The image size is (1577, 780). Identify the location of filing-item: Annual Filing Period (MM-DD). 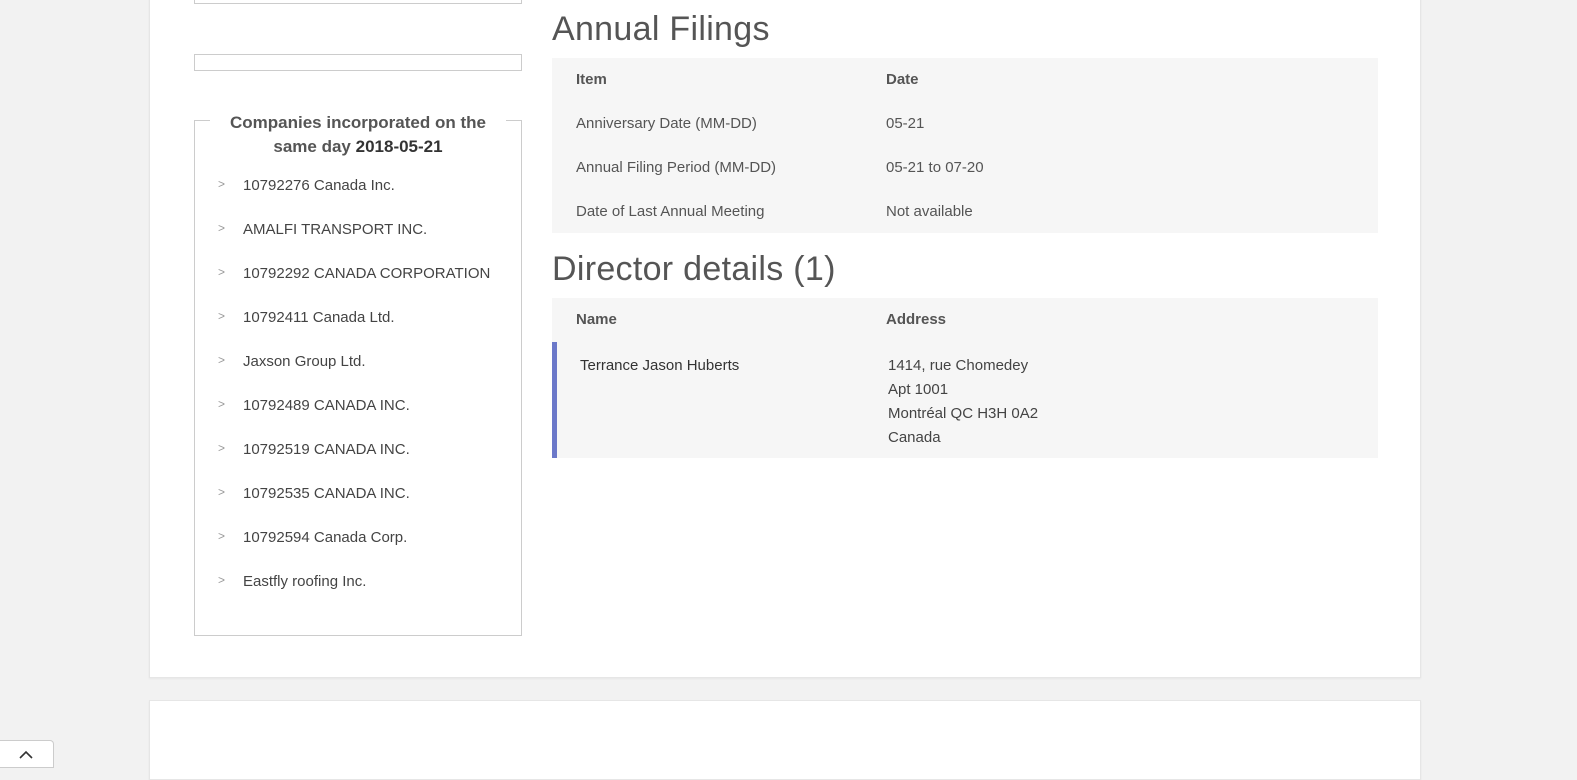
(676, 167).